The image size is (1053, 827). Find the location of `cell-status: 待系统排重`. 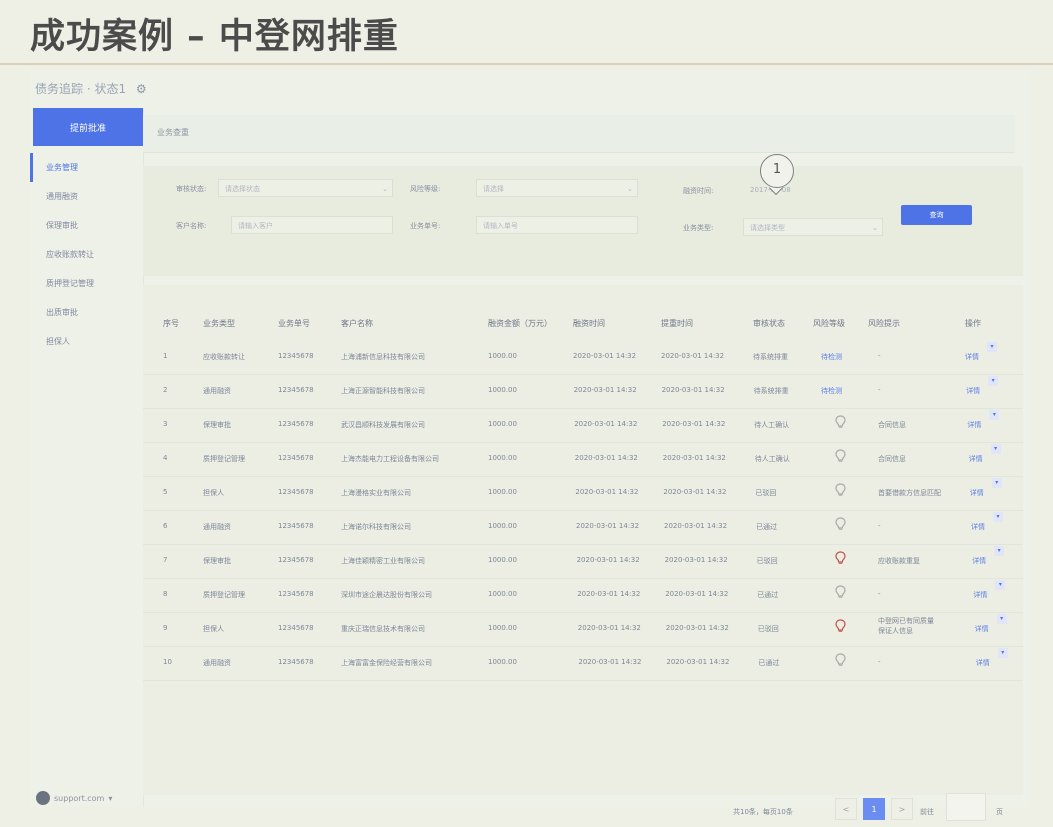

cell-status: 待系统排重 is located at coordinates (770, 357).